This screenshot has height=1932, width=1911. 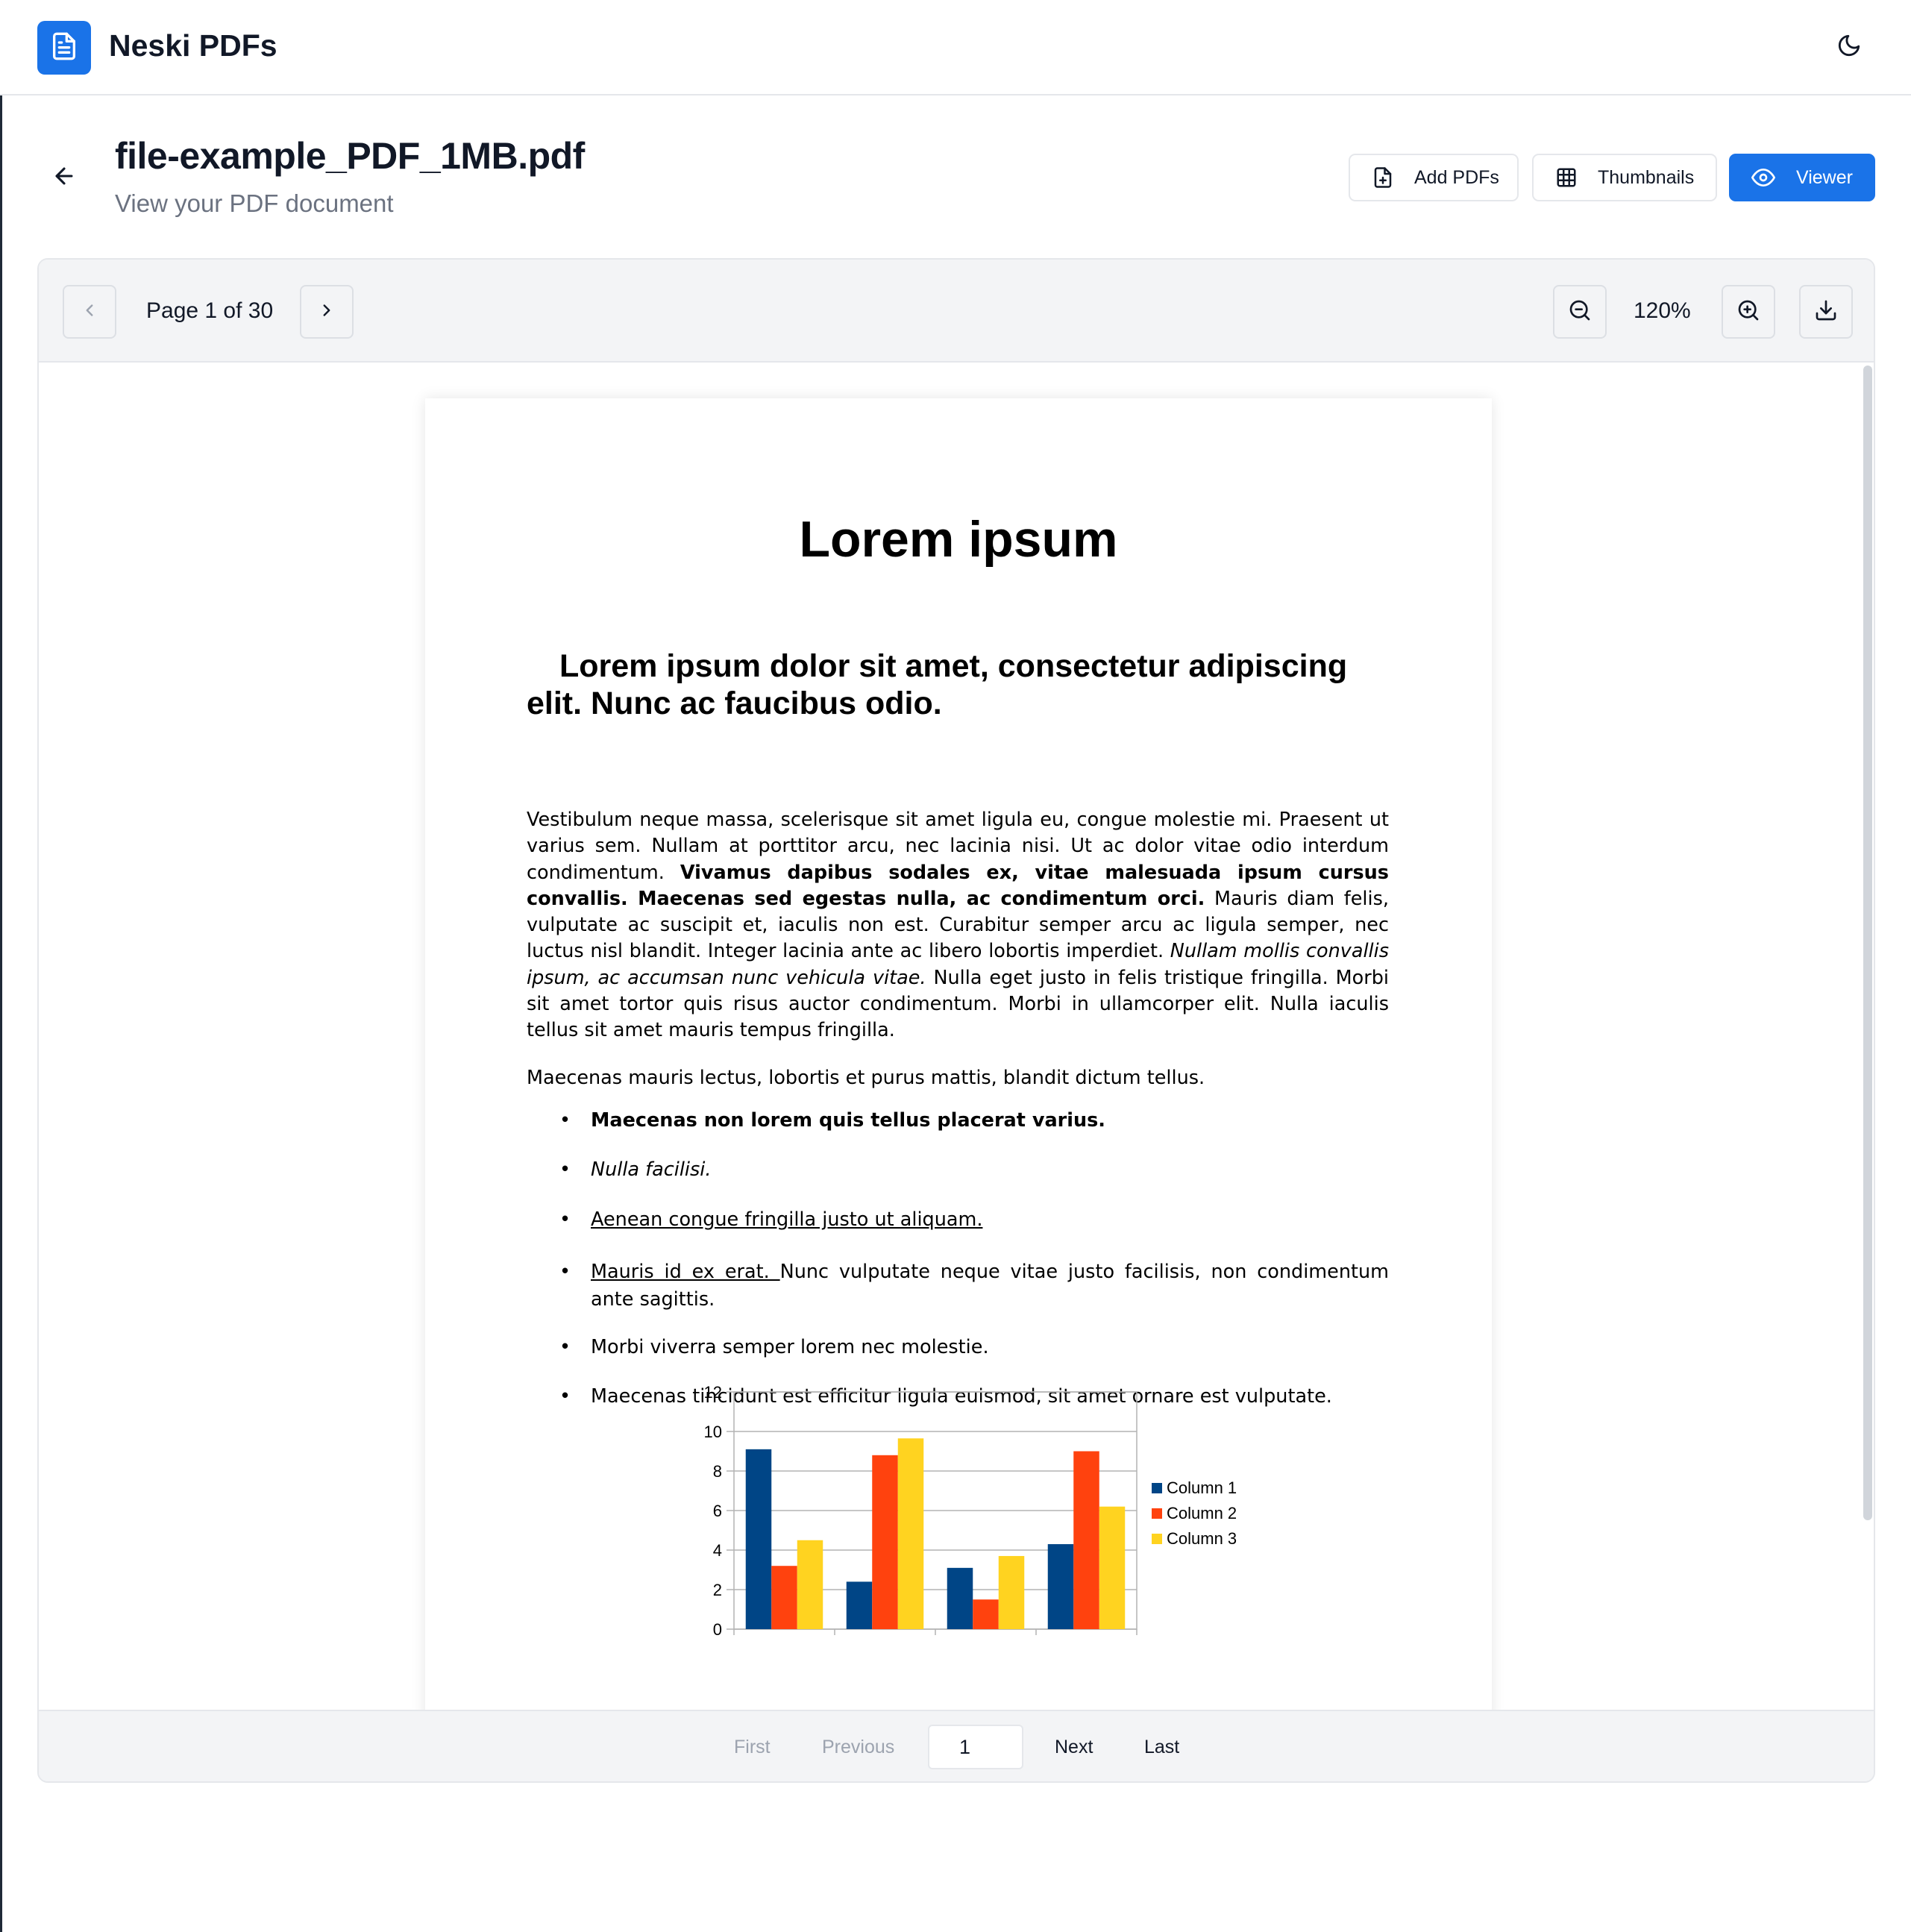 I want to click on viewer-label: Viewer, so click(x=1824, y=177).